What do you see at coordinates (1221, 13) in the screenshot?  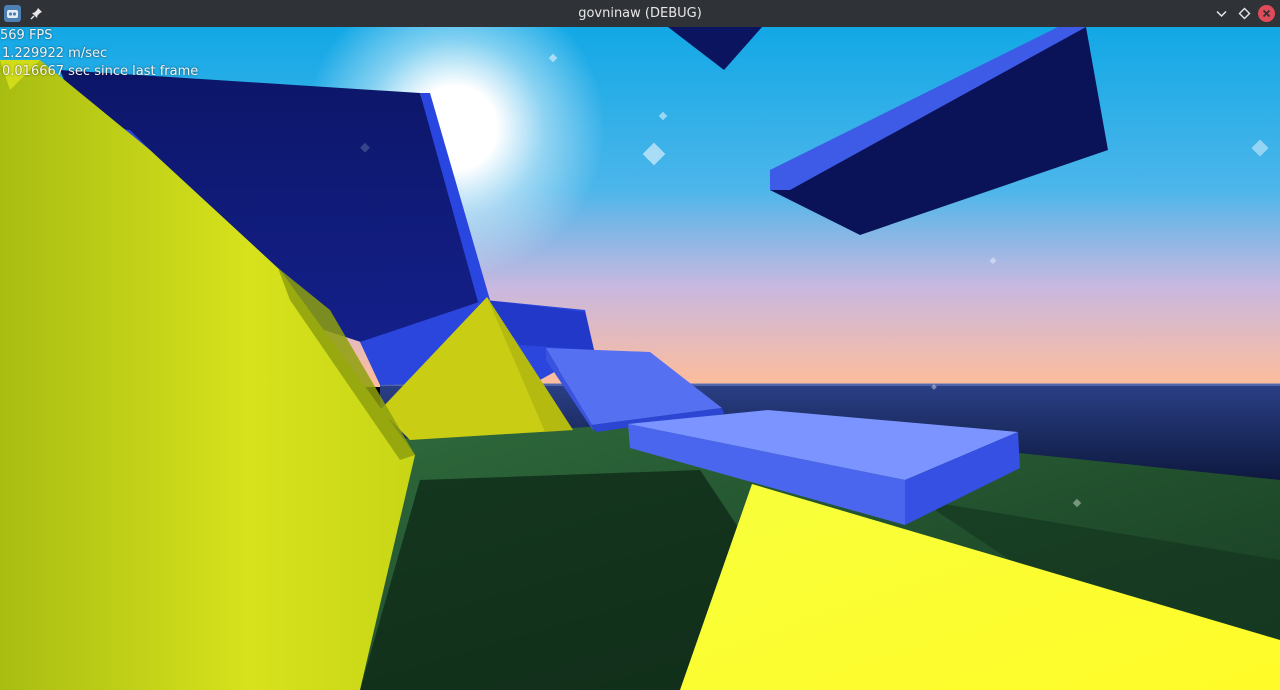 I see `chevron-down-icon` at bounding box center [1221, 13].